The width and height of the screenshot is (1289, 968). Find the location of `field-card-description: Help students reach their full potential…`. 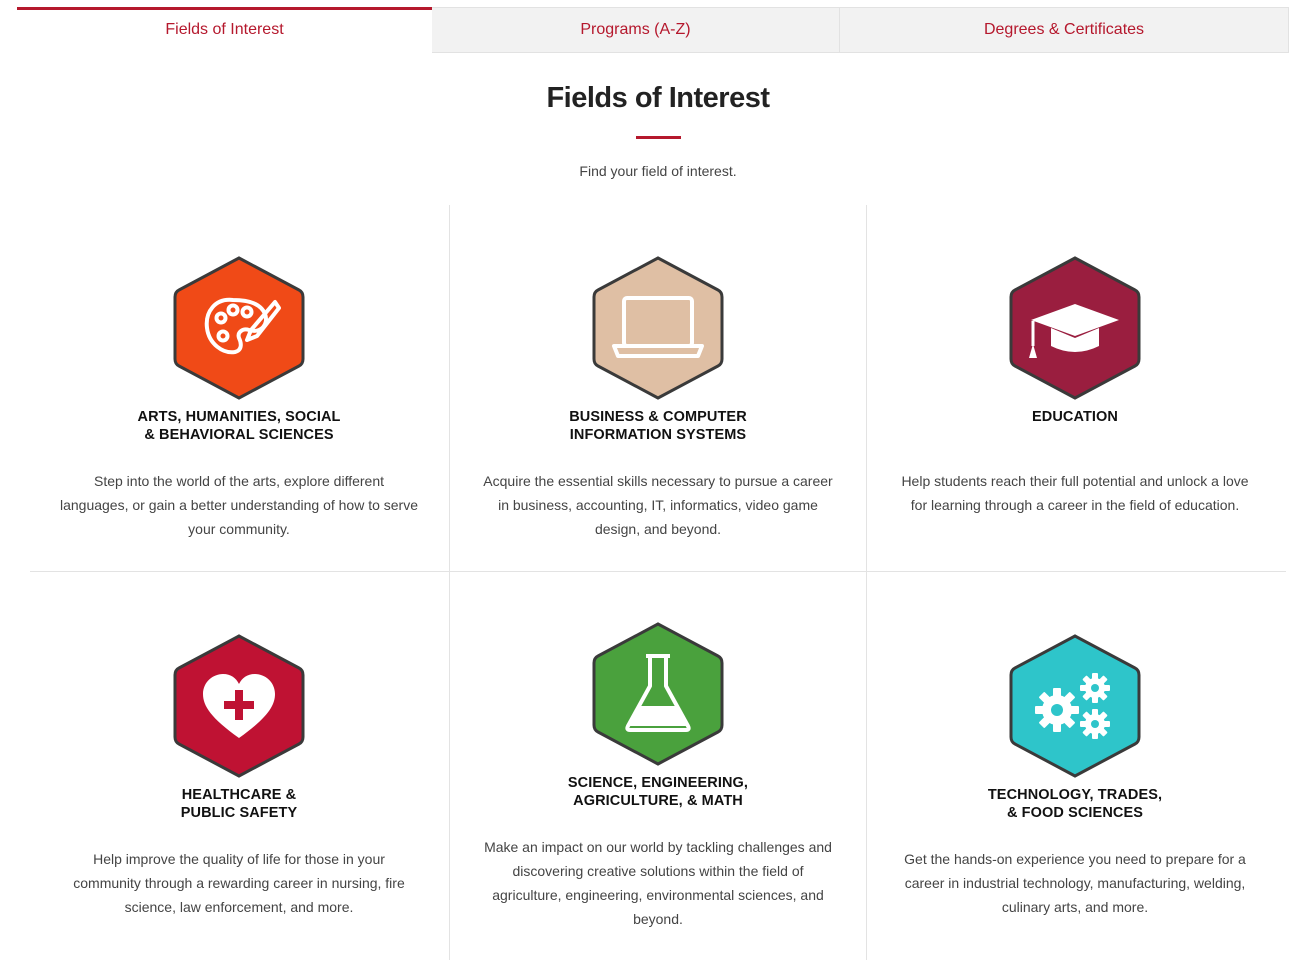

field-card-description: Help students reach their full potential… is located at coordinates (1075, 493).